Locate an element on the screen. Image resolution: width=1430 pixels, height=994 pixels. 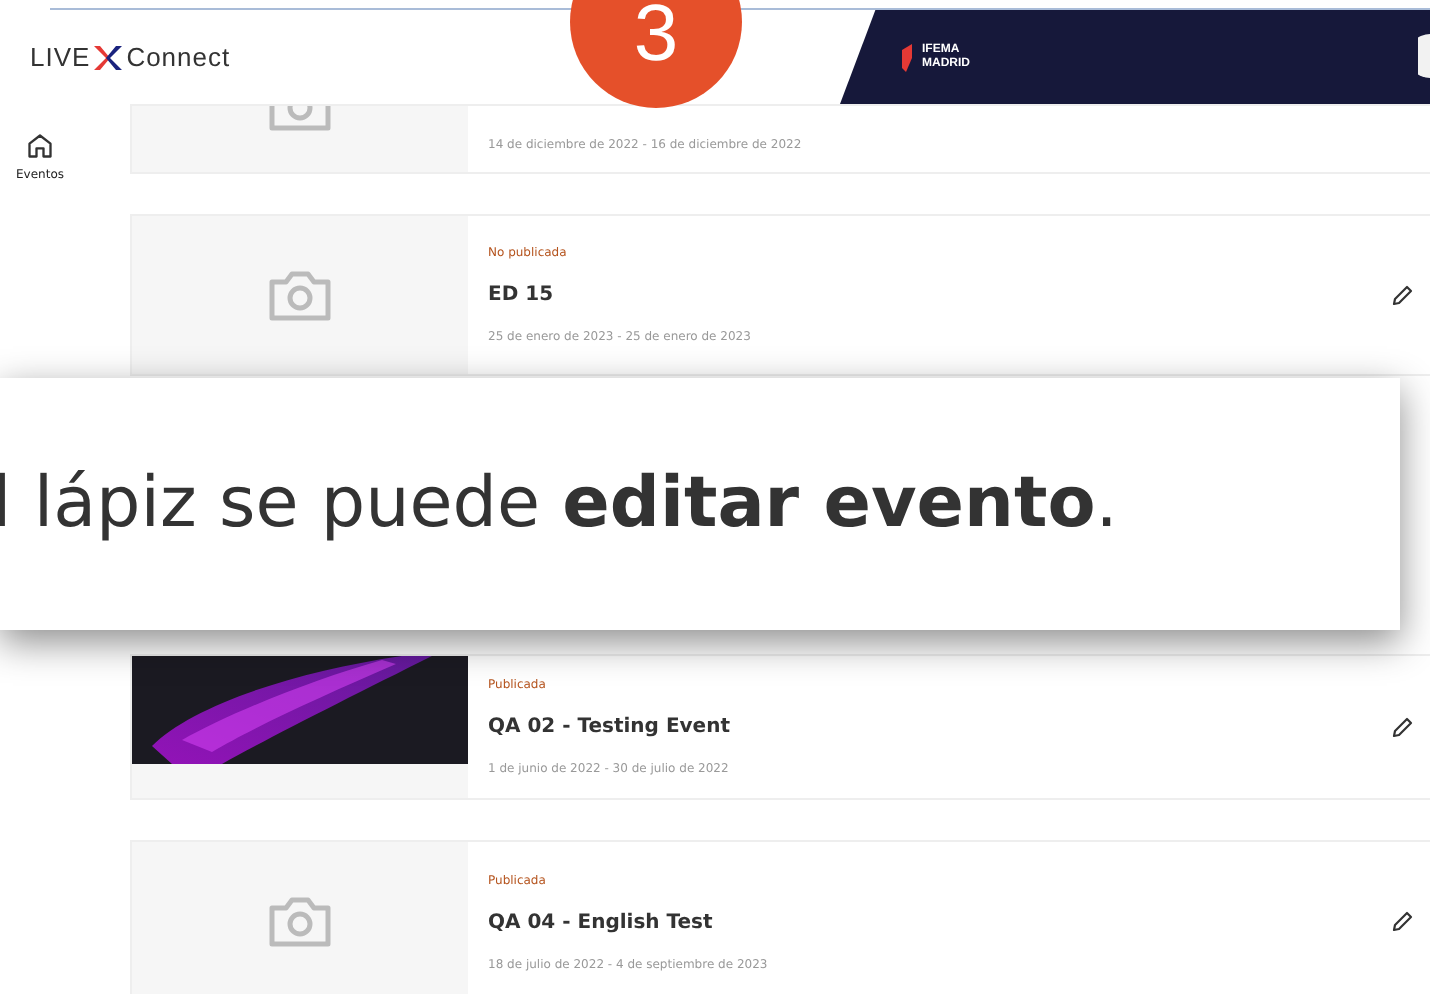
logo-icon is located at coordinates (108, 57).